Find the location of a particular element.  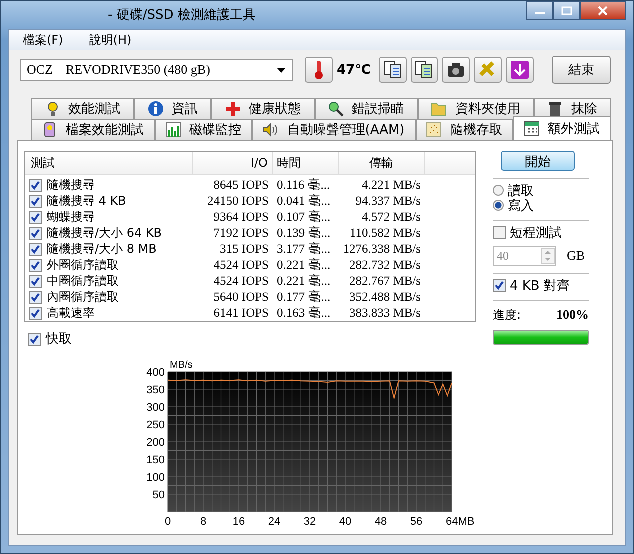

thermometer-icon is located at coordinates (319, 70).